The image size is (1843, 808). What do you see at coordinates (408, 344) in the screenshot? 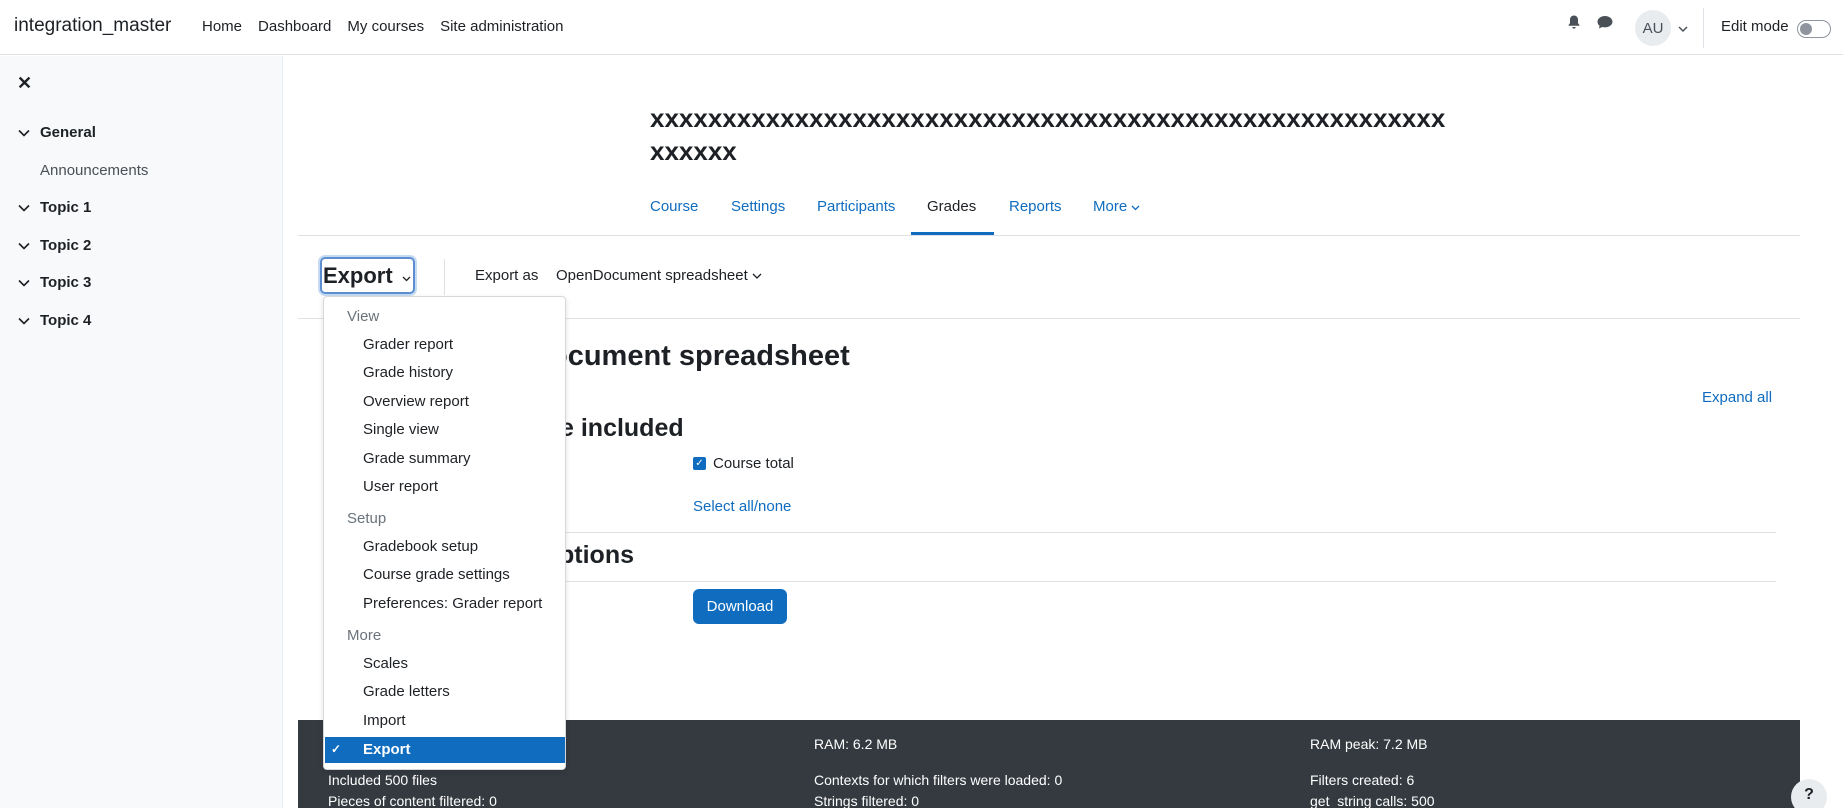
I see `menu-item-grader-report: Grader report` at bounding box center [408, 344].